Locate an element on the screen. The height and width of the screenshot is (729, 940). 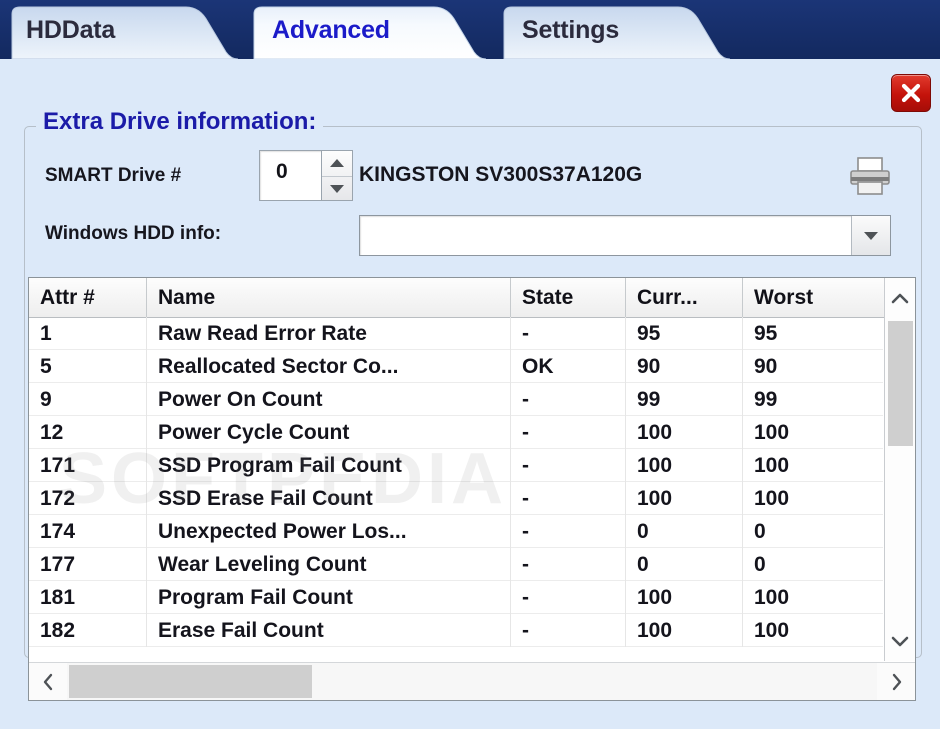
combo-arrow-button is located at coordinates (870, 235).